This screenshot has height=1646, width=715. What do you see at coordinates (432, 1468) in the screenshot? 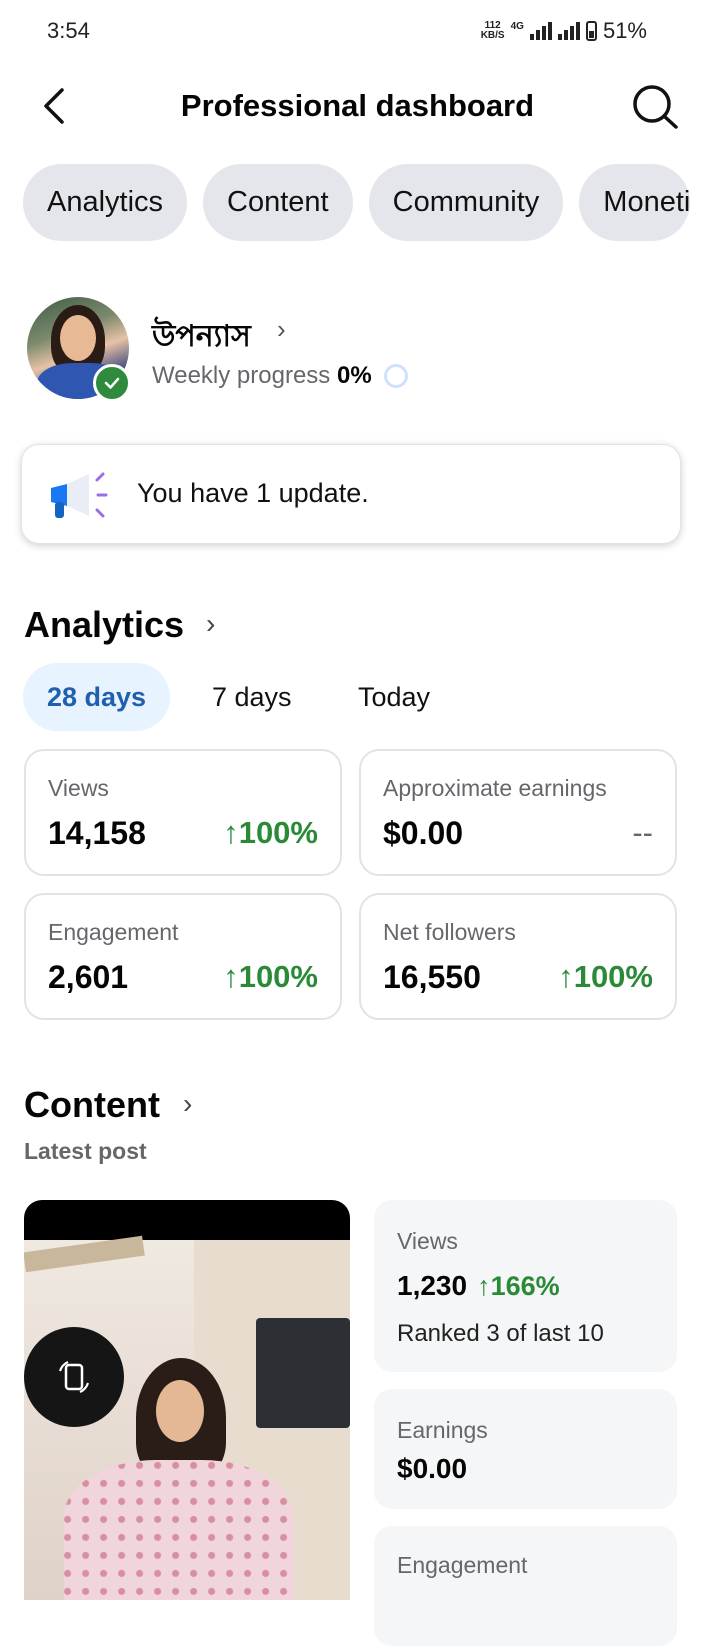
I see `post-earnings-value: $0.00` at bounding box center [432, 1468].